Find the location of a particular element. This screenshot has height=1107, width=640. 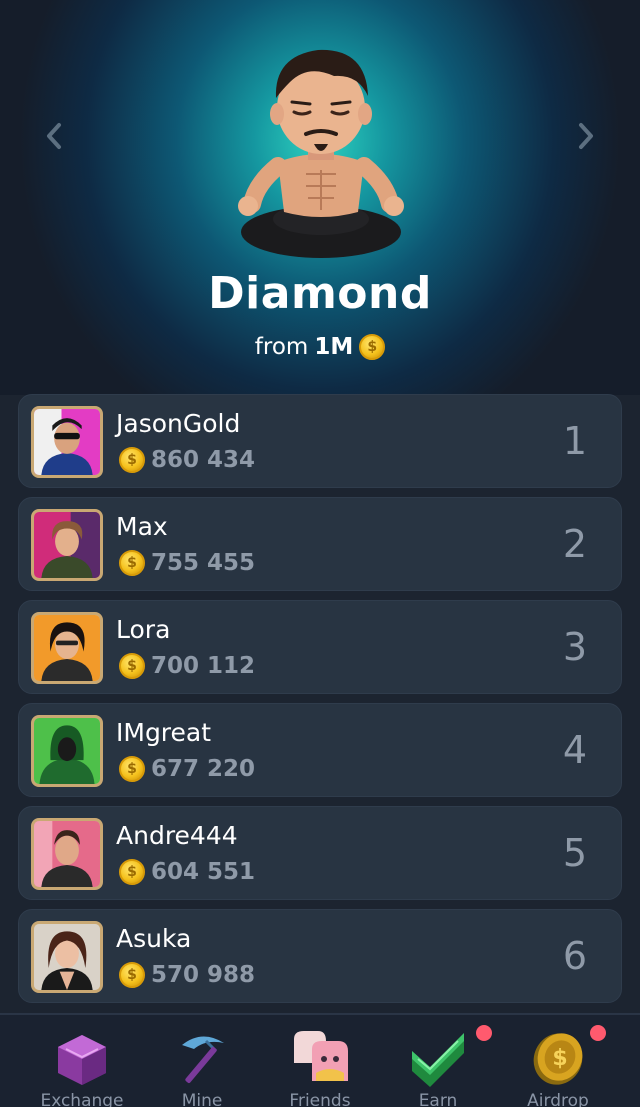

threshold-prefix: from is located at coordinates (281, 347).